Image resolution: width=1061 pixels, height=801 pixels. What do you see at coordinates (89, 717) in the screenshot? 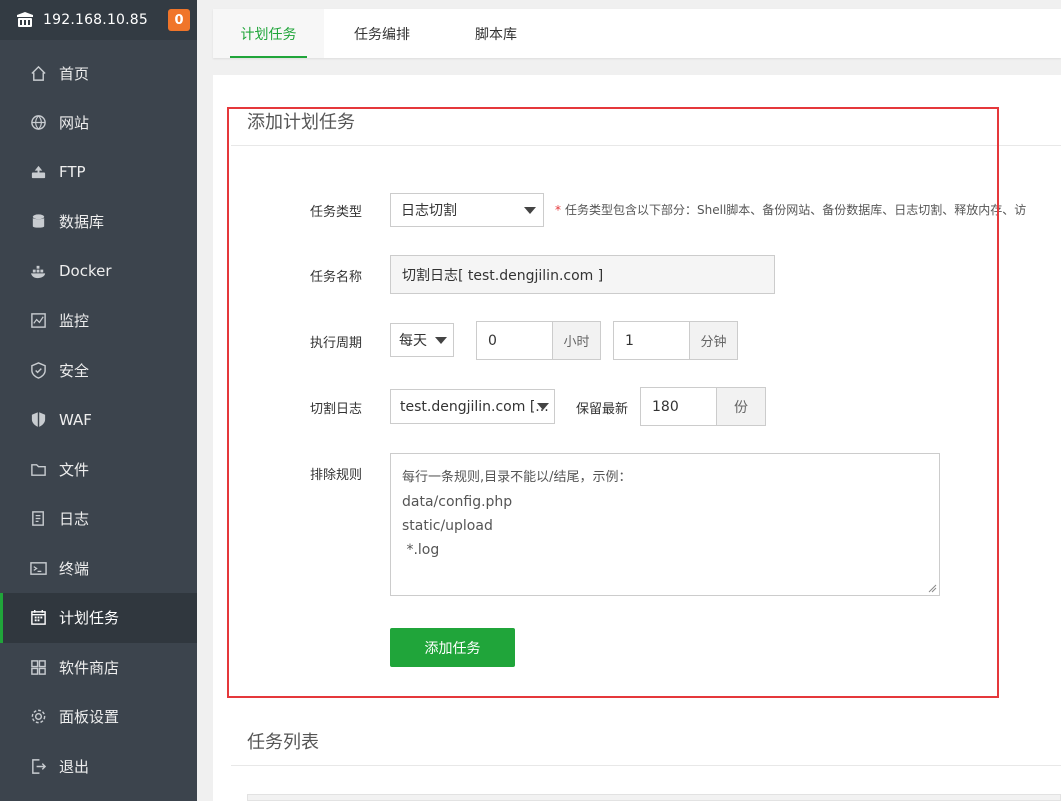
I see `sidebar-item-label: 面板设置` at bounding box center [89, 717].